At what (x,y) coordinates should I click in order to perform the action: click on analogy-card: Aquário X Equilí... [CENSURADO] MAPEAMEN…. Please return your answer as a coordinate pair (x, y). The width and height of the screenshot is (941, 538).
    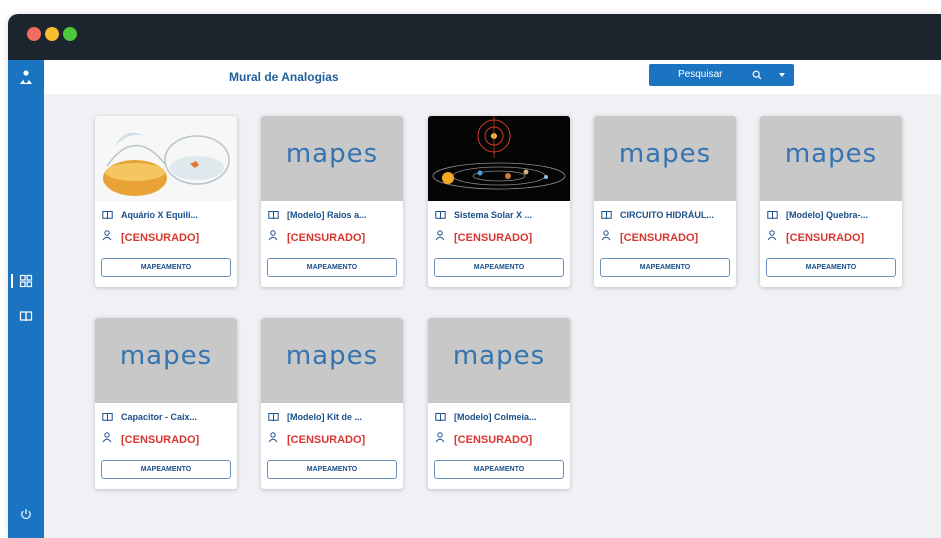
    Looking at the image, I should click on (166, 201).